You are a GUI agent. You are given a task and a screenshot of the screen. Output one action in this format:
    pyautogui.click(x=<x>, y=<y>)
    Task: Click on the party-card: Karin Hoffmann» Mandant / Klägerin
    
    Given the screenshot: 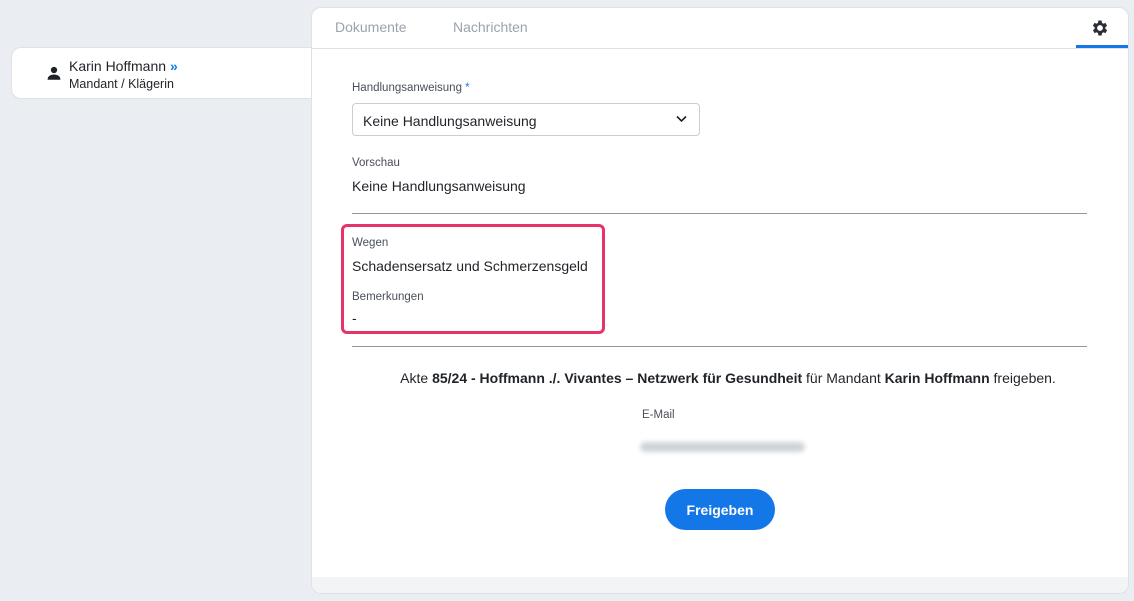 What is the action you would take?
    pyautogui.click(x=166, y=73)
    